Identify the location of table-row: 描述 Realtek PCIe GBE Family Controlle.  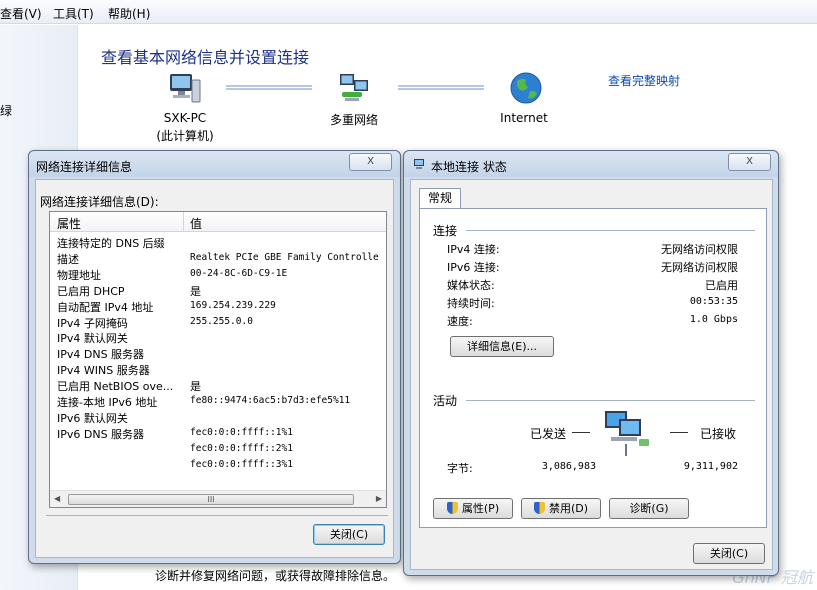
(218, 258).